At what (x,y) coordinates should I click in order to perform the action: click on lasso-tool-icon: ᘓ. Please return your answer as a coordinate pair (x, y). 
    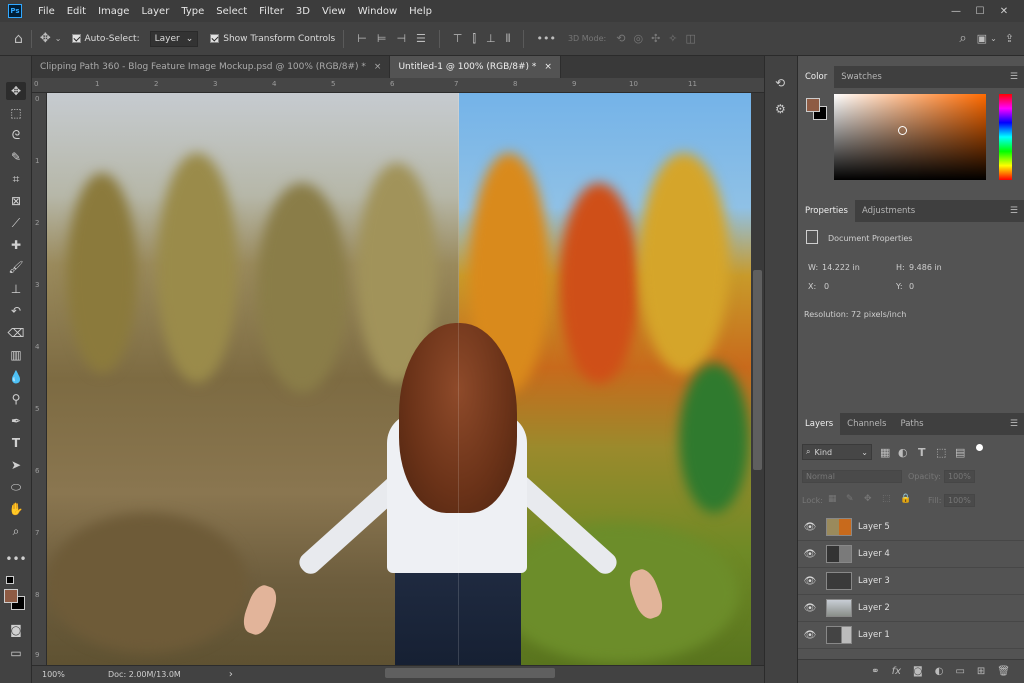
    Looking at the image, I should click on (16, 135).